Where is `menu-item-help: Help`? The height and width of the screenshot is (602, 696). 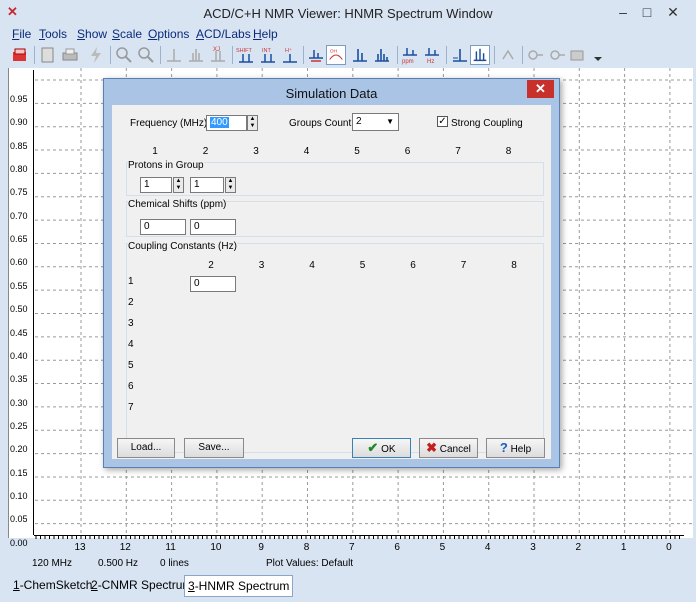
menu-item-help: Help is located at coordinates (265, 34).